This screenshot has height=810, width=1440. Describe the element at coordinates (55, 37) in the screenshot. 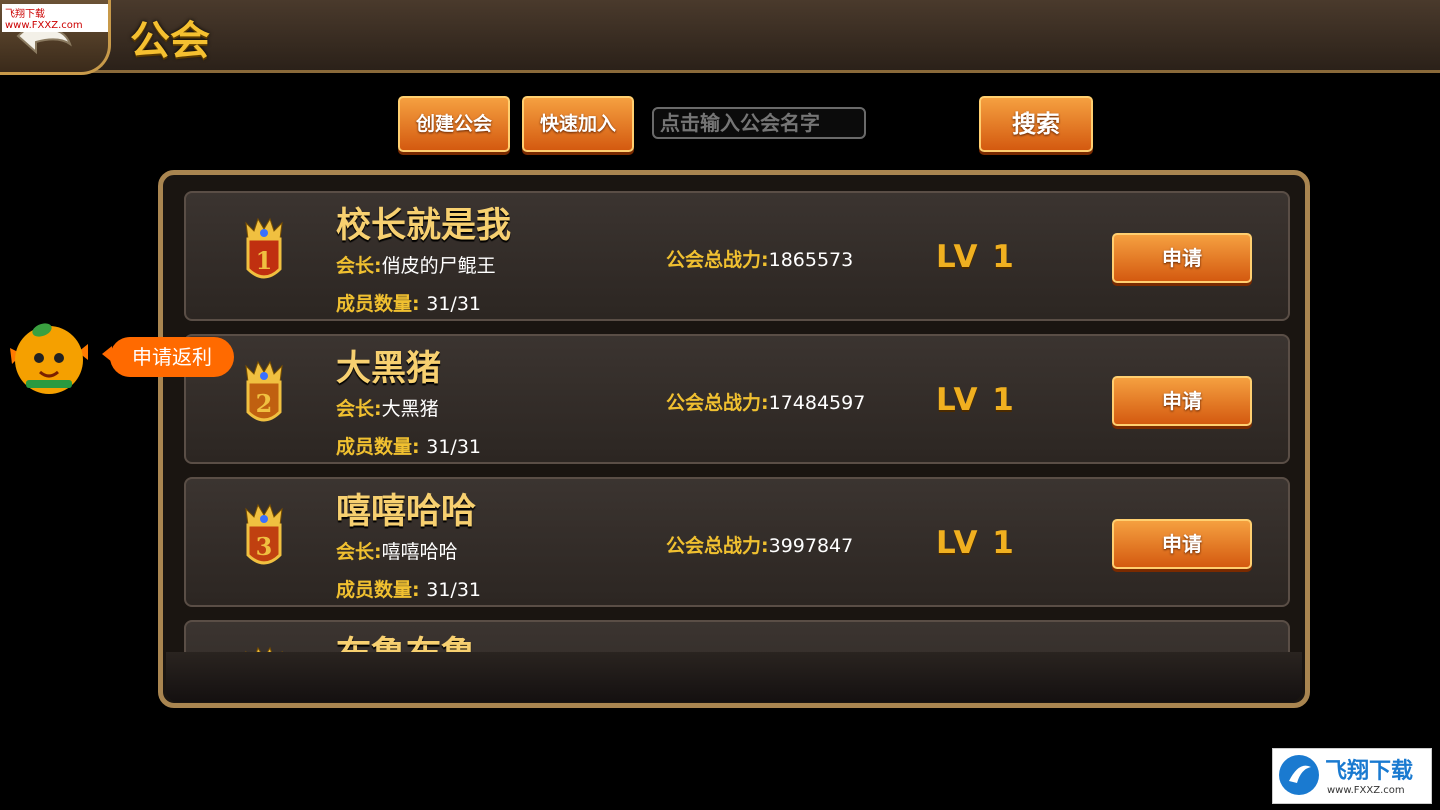

I see `back-button: 飞翔下载 www.FXXZ.com` at that location.